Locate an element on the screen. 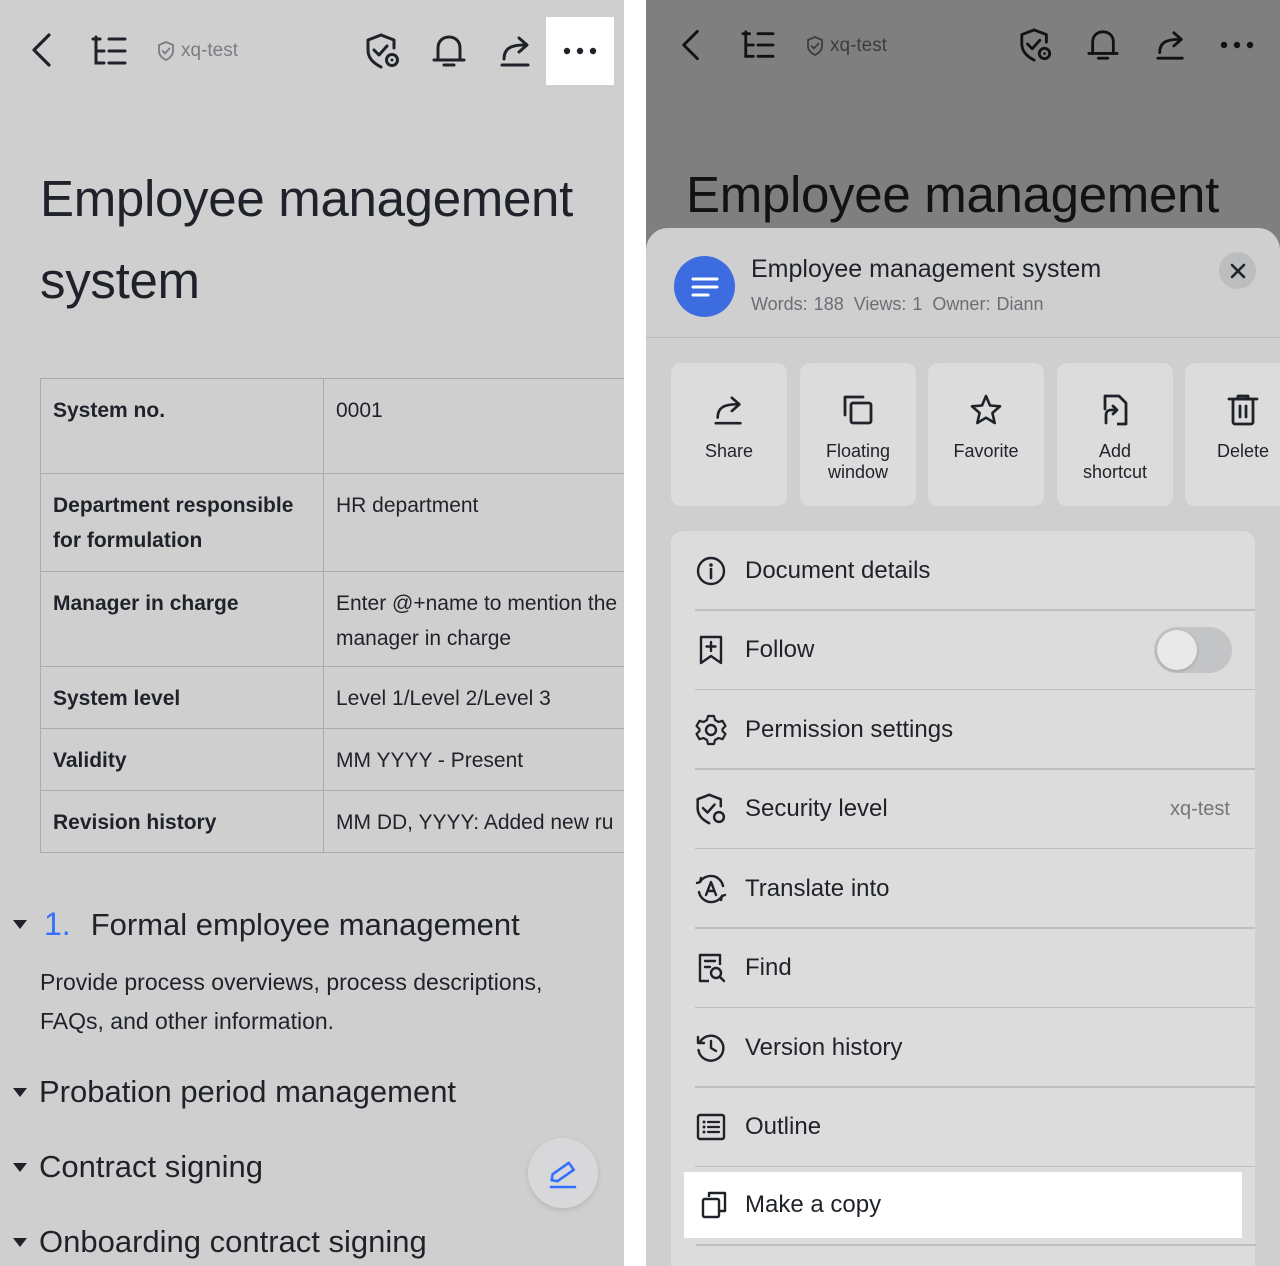  close-icon is located at coordinates (1237, 270).